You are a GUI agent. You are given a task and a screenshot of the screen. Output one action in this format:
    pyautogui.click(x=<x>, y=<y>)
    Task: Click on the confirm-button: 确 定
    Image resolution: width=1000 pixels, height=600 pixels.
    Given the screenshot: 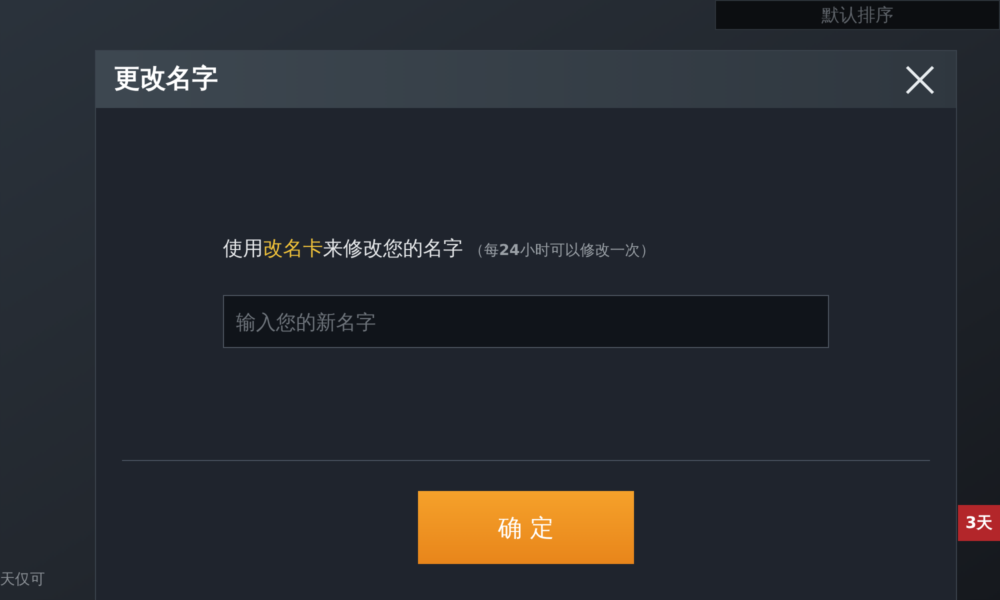 What is the action you would take?
    pyautogui.click(x=526, y=527)
    